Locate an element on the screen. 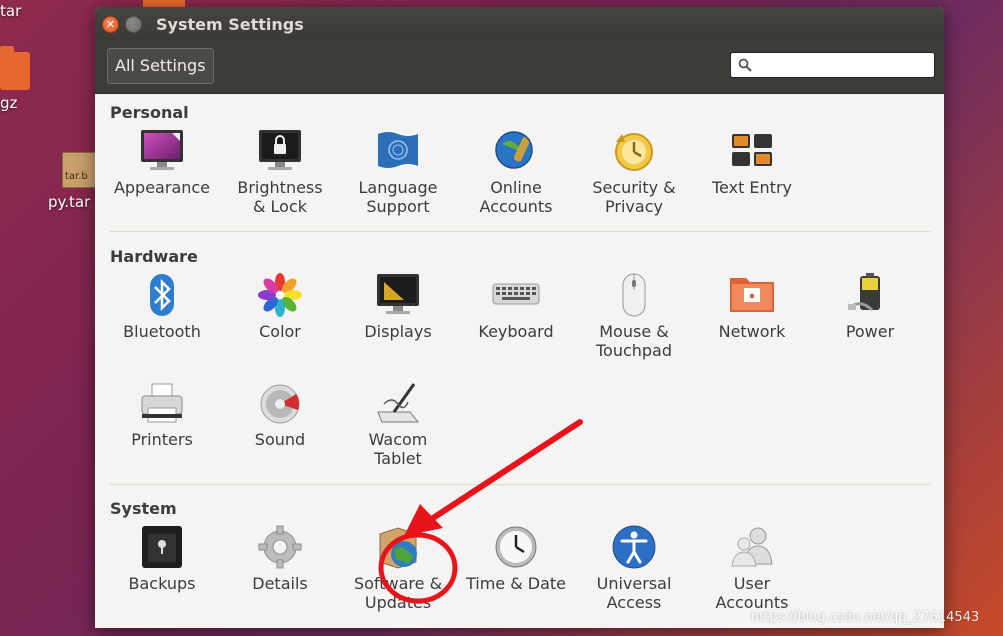  item-bluetooth: Bluetooth is located at coordinates (162, 306).